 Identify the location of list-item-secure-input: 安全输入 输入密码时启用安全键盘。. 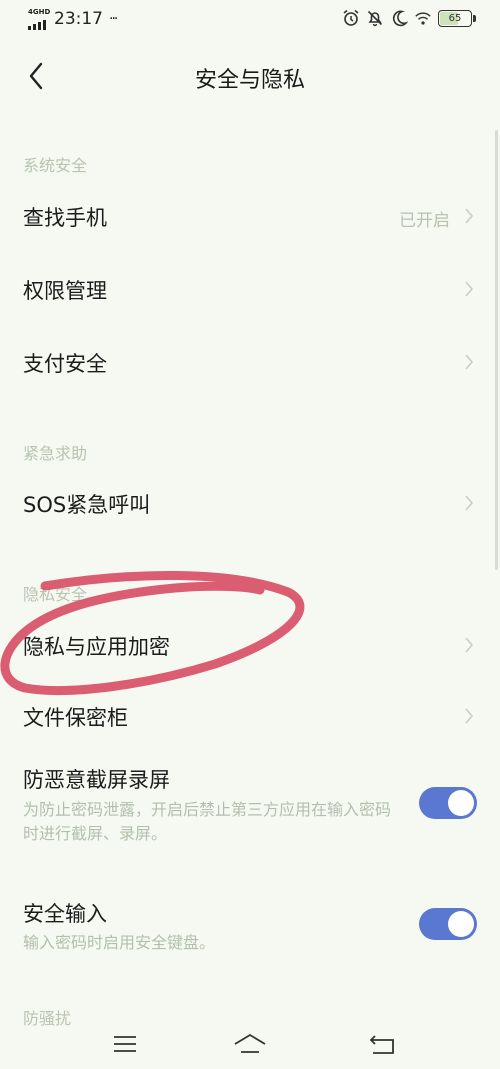
(250, 926).